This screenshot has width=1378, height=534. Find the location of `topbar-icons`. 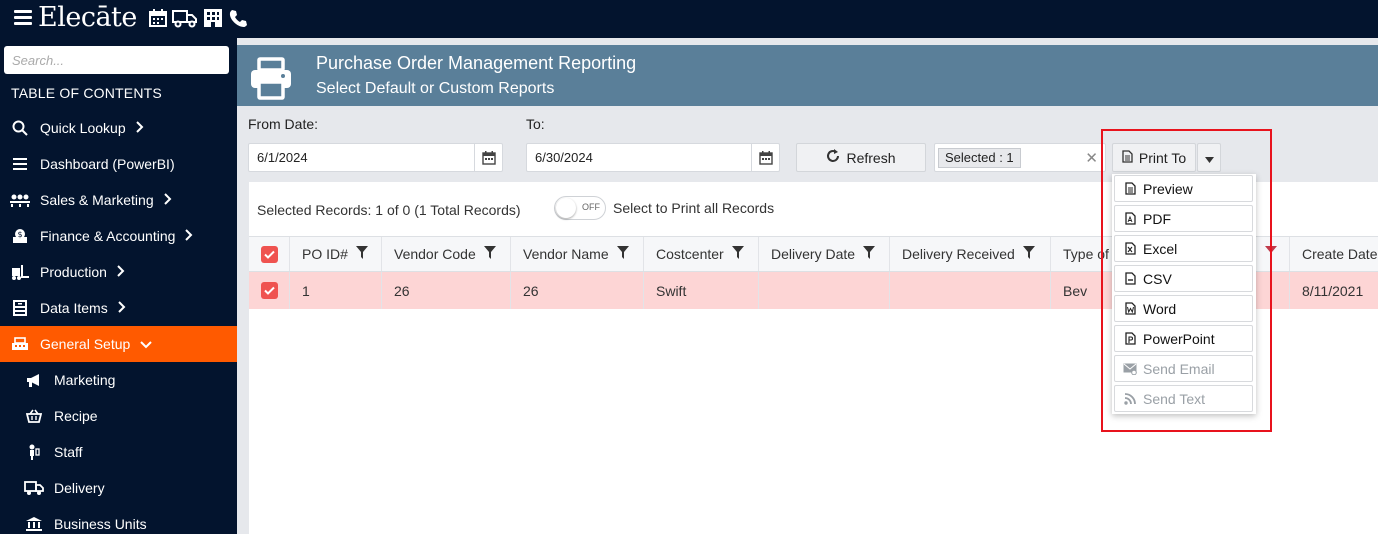

topbar-icons is located at coordinates (198, 18).